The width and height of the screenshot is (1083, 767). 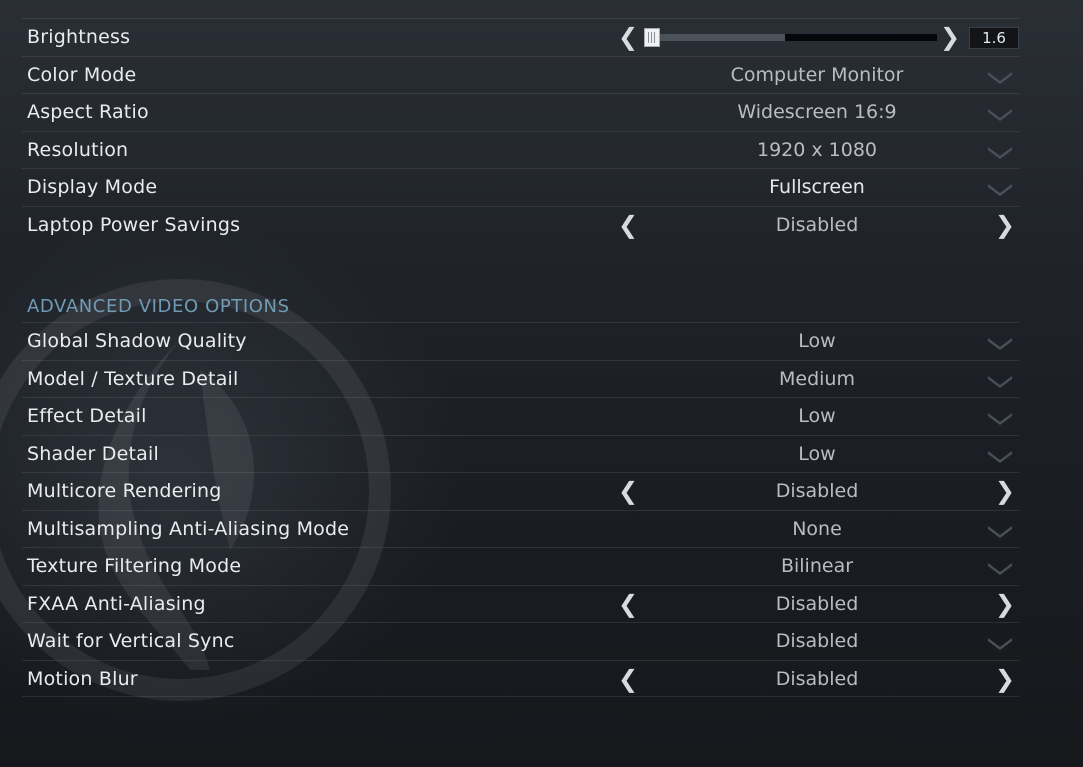 What do you see at coordinates (520, 341) in the screenshot?
I see `setting-row-global-shadow-quality: Global Shadow Quality Low` at bounding box center [520, 341].